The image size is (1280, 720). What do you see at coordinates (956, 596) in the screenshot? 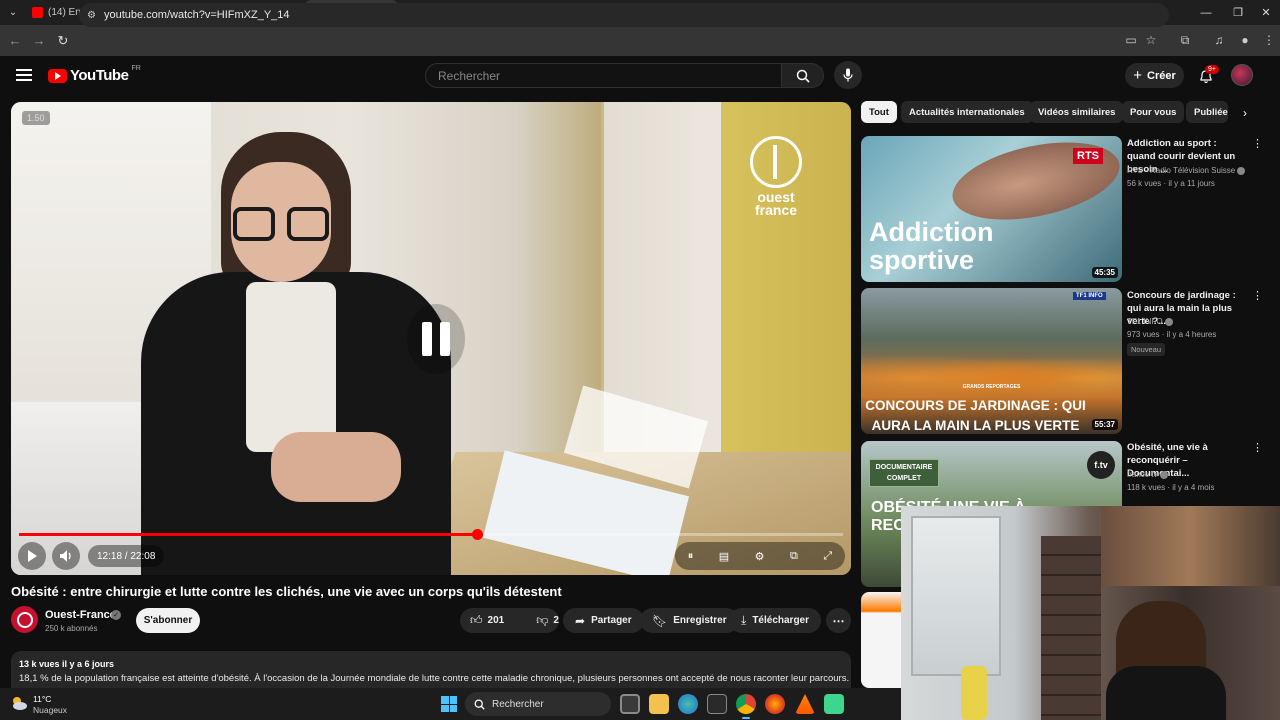
I see `webcam-window-frame` at bounding box center [956, 596].